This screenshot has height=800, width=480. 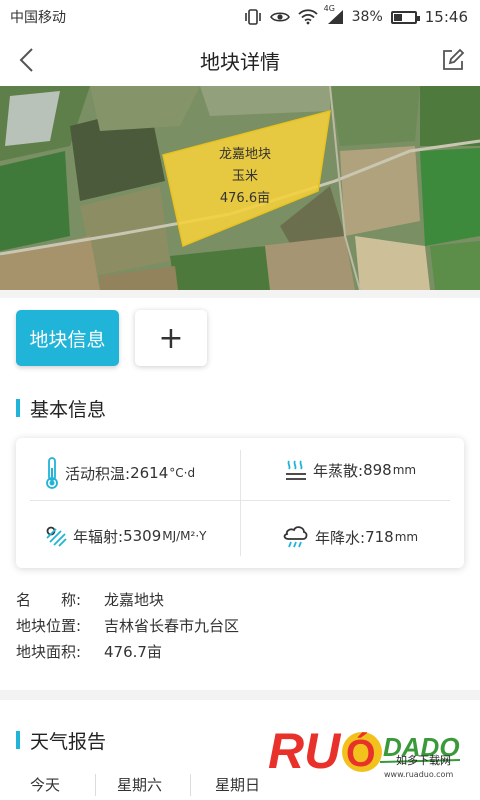 What do you see at coordinates (423, 760) in the screenshot?
I see `watermark-slogan: 如多下载网` at bounding box center [423, 760].